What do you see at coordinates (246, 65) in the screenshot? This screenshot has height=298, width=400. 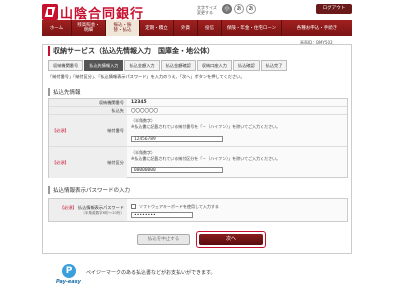 I see `step-confirm: 払込確認` at bounding box center [246, 65].